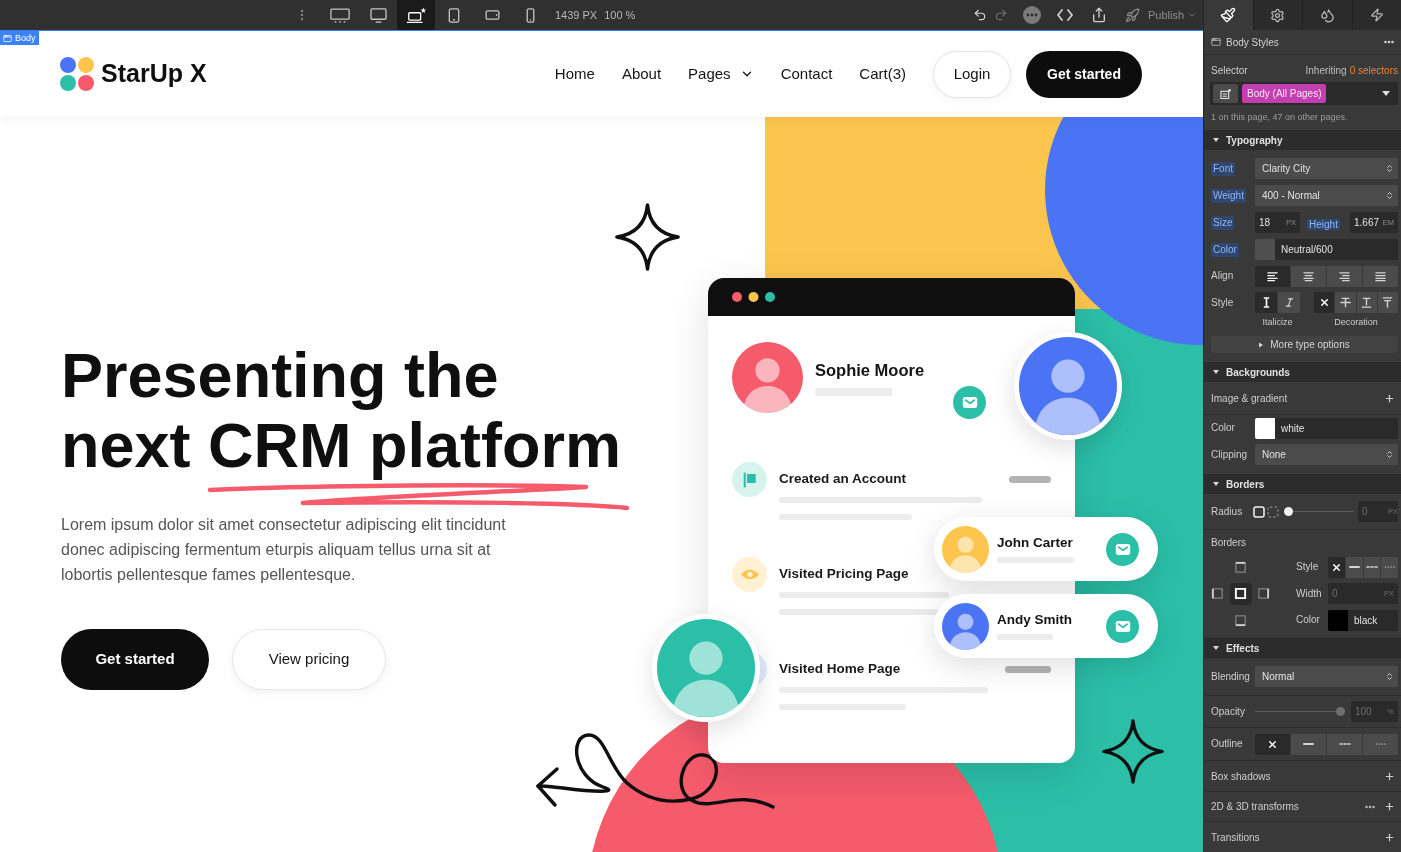 The image size is (1401, 852). I want to click on section-header: Borders, so click(1302, 484).